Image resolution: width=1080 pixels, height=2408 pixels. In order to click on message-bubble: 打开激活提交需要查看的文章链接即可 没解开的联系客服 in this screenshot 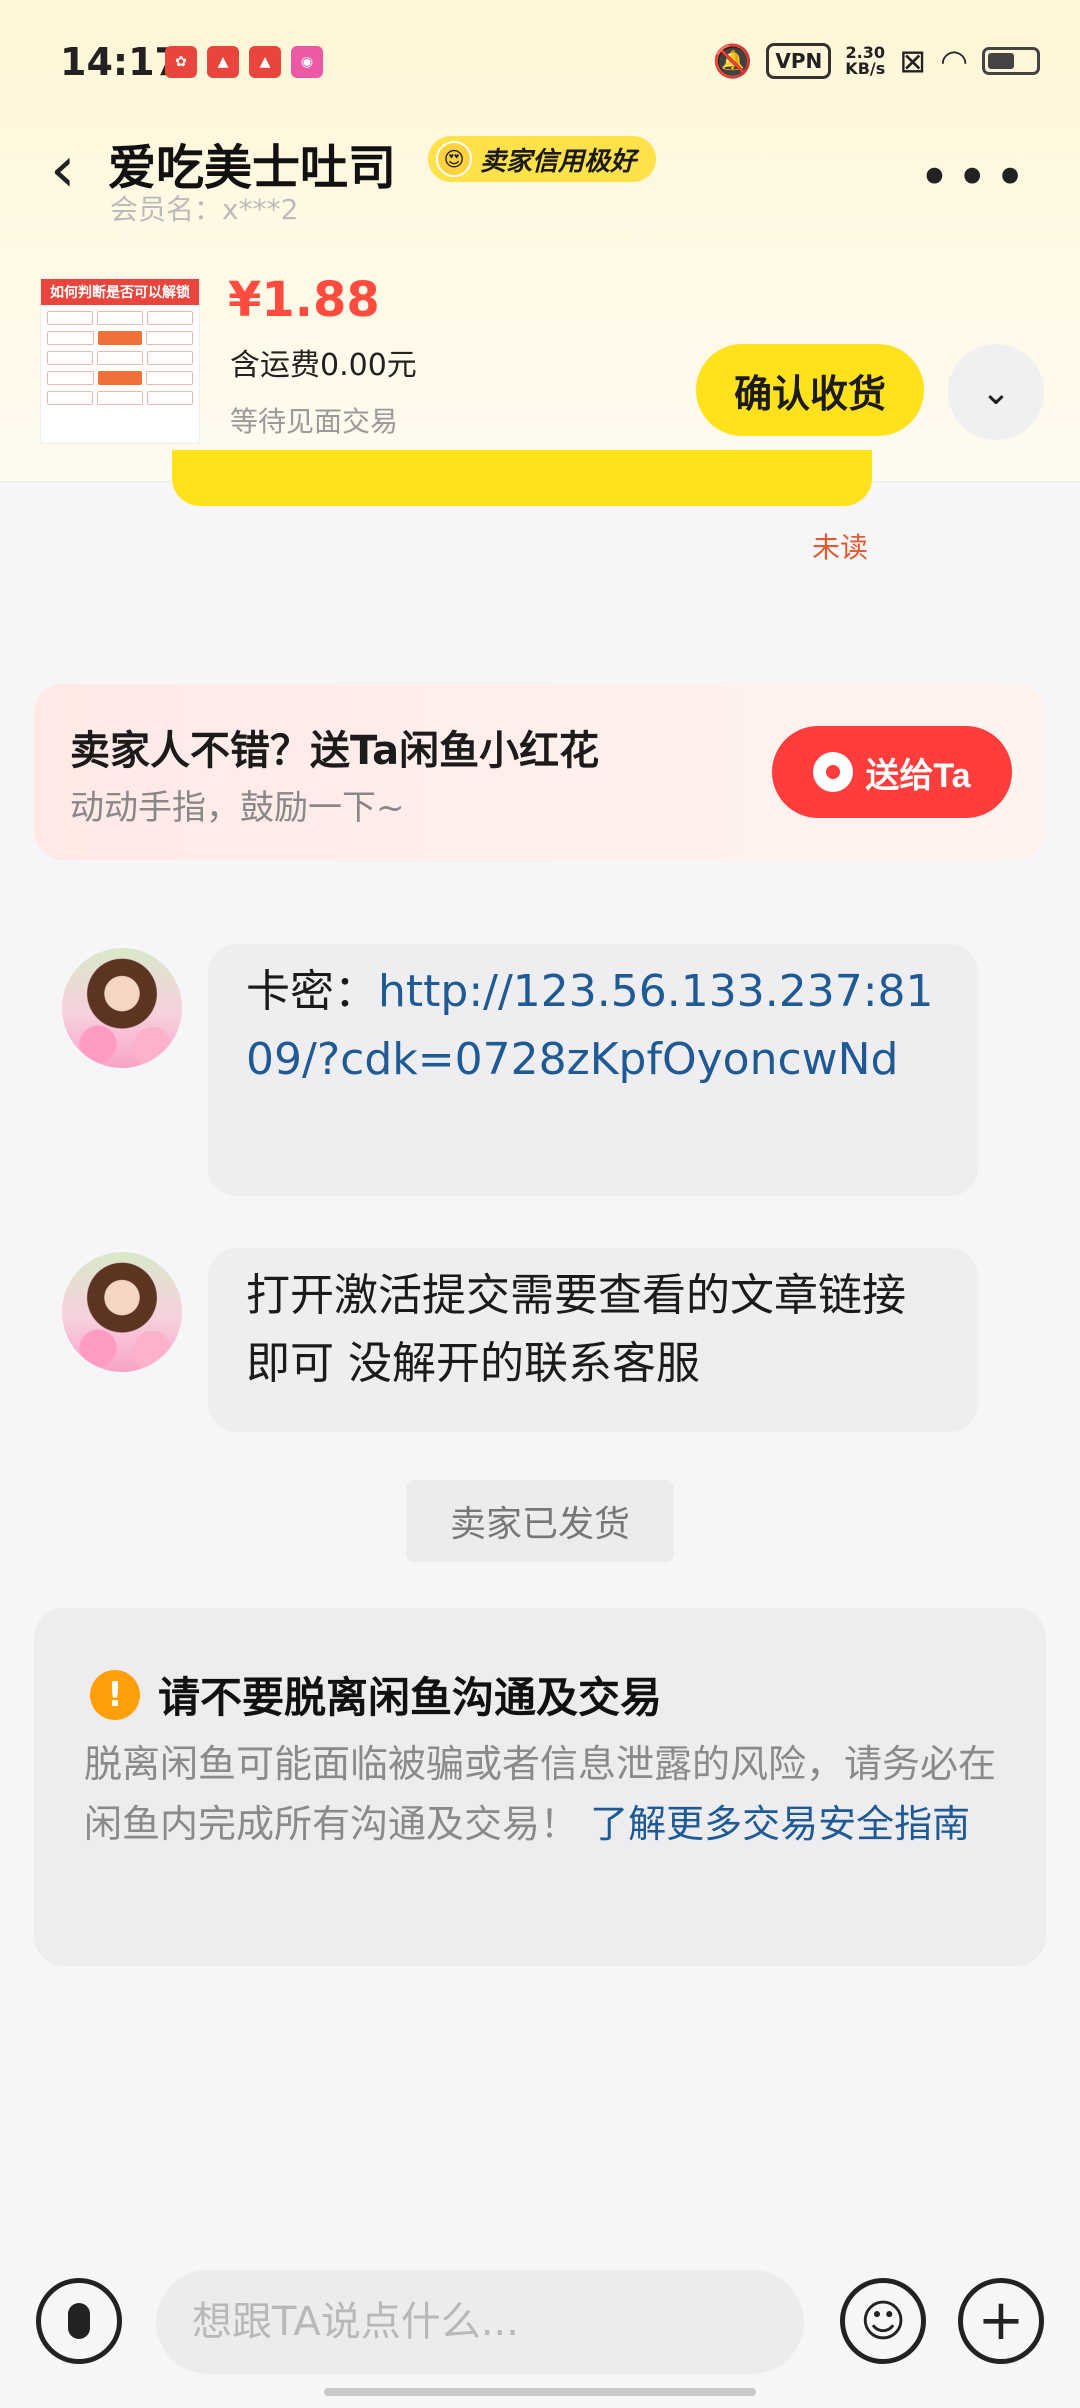, I will do `click(593, 1340)`.